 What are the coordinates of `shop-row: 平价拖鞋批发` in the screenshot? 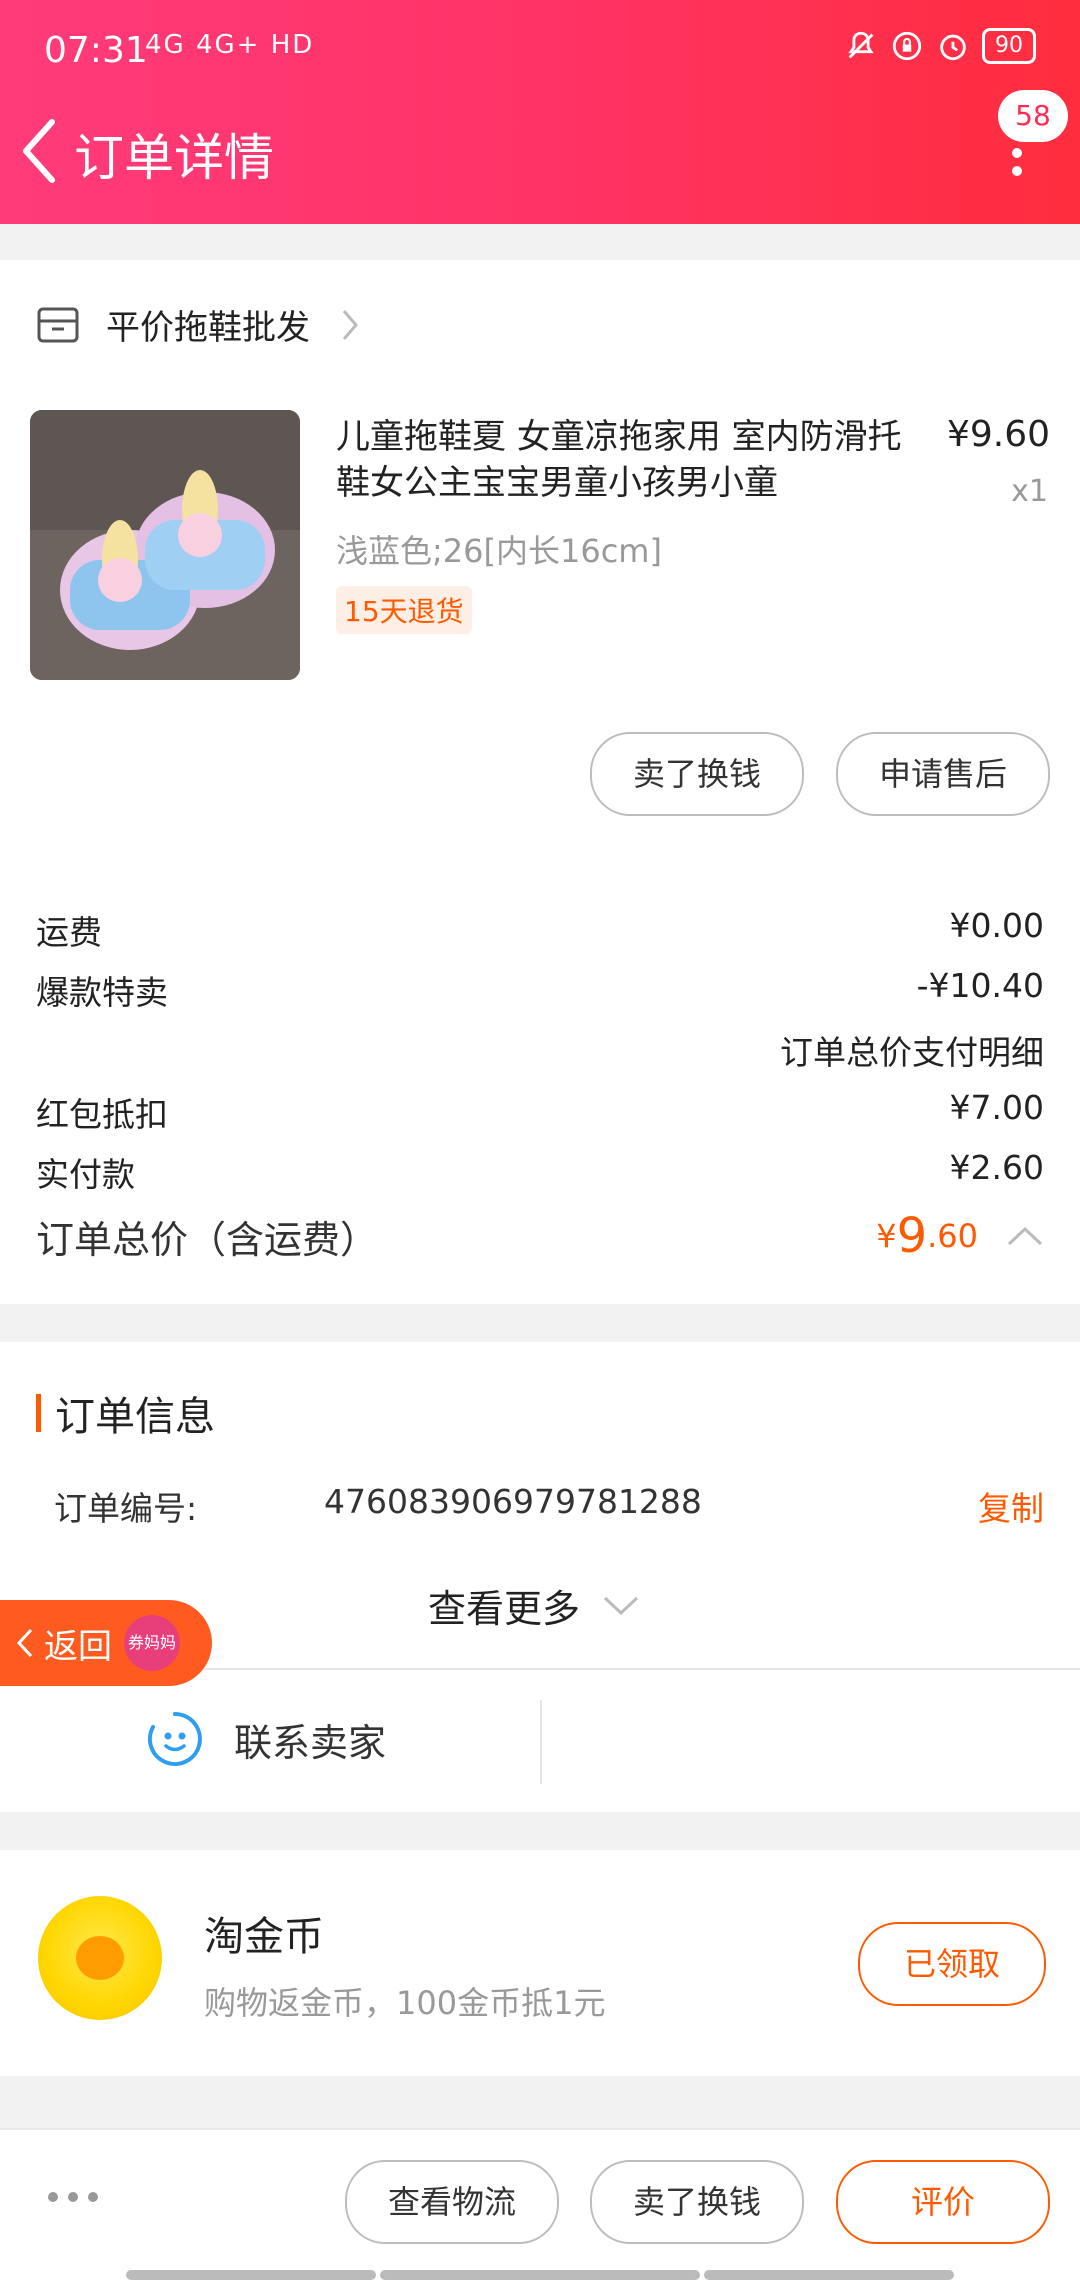 It's located at (198, 324).